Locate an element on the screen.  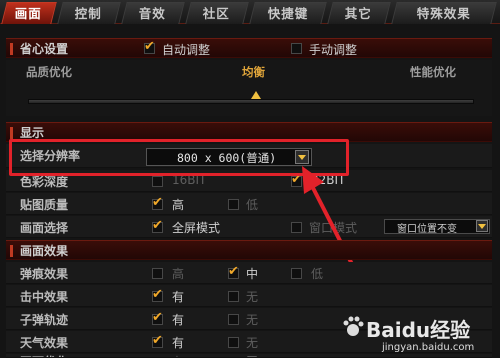
tab-label: 画面 is located at coordinates (29, 13).